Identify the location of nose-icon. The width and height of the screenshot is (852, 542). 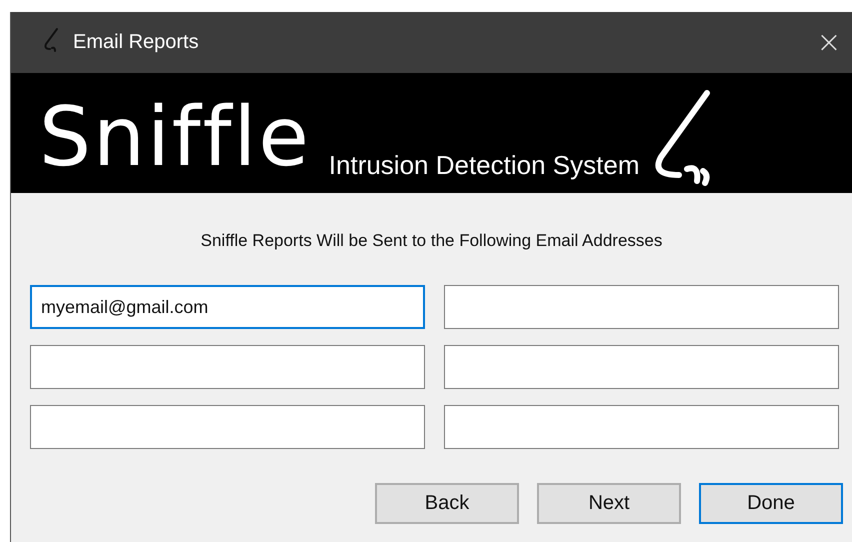
(51, 39).